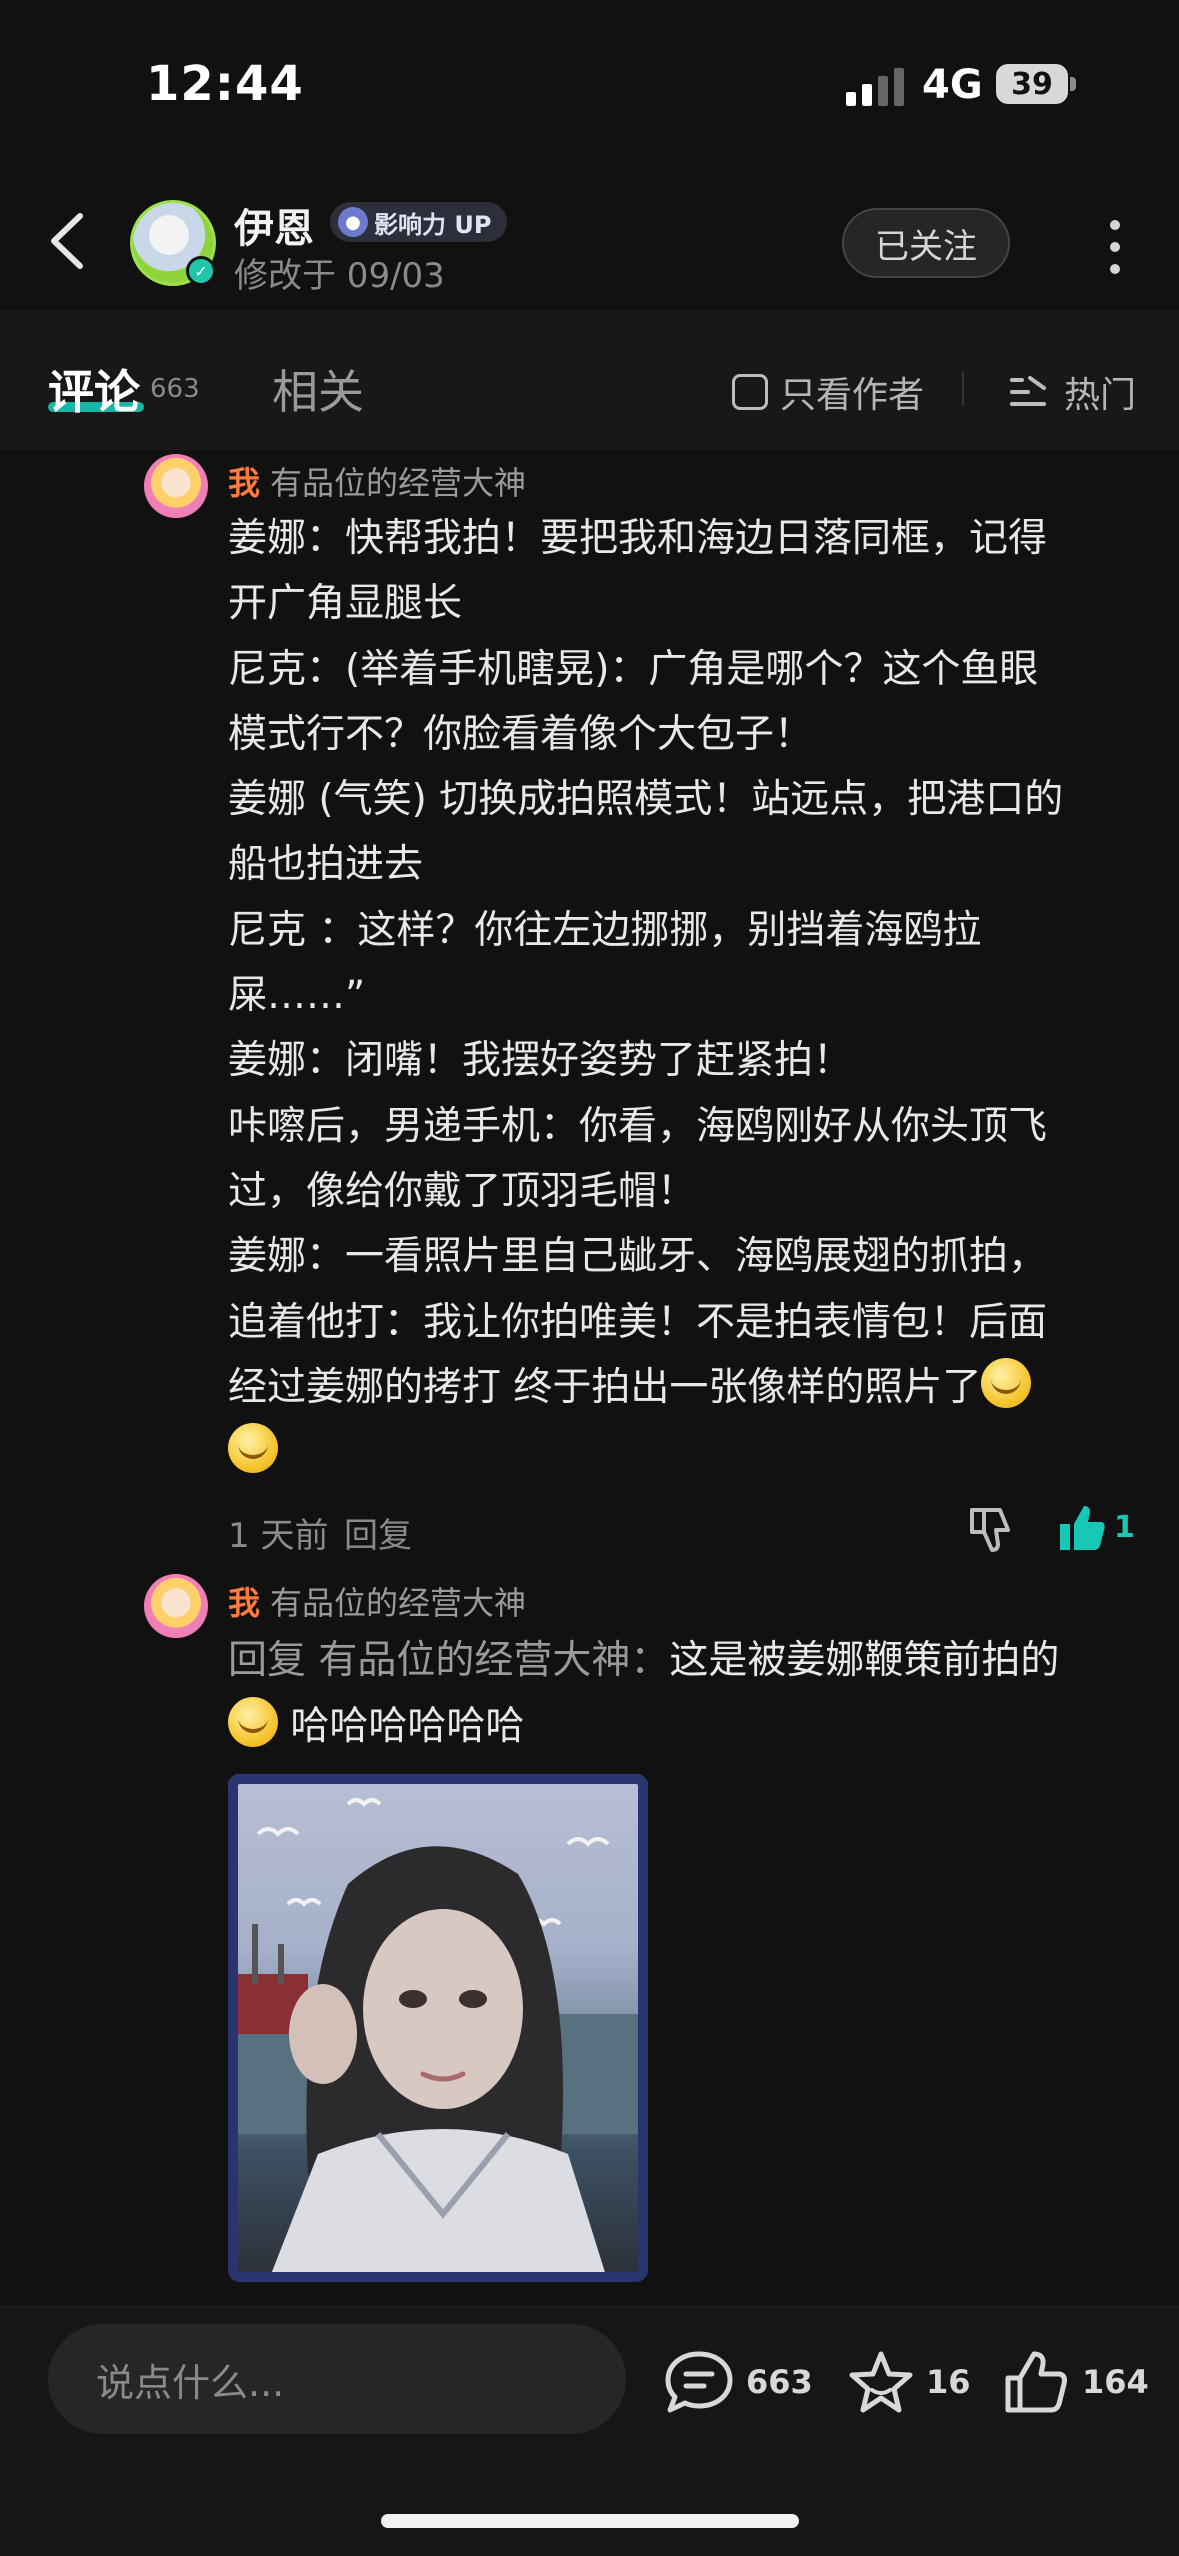 The width and height of the screenshot is (1179, 2556). I want to click on reply-line: 哈哈哈哈哈哈, so click(407, 1726).